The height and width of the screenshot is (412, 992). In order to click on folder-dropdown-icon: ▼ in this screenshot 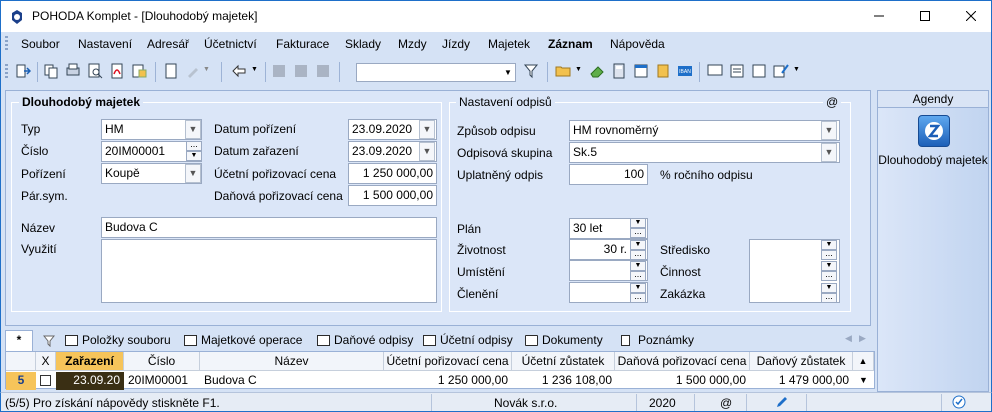, I will do `click(578, 69)`.